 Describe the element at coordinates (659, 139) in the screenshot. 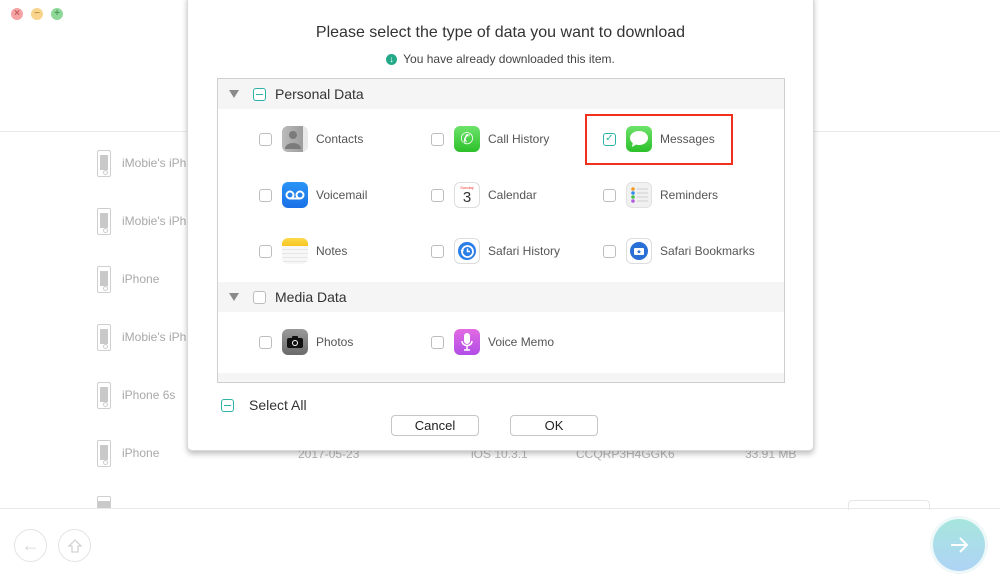

I see `messages-highlight-box` at that location.